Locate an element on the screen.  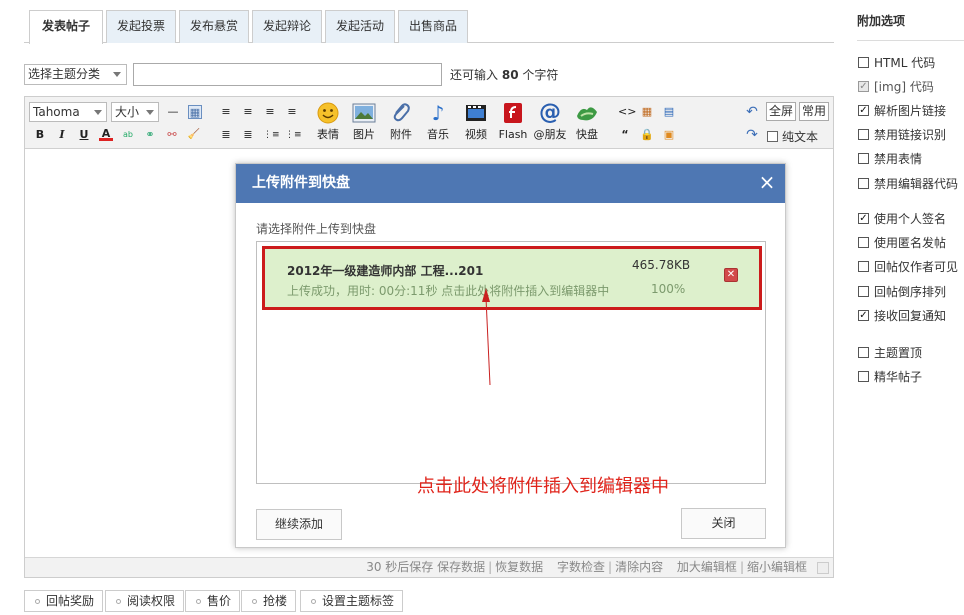
option-8: 回帖仅作者可见 is located at coordinates (908, 266).